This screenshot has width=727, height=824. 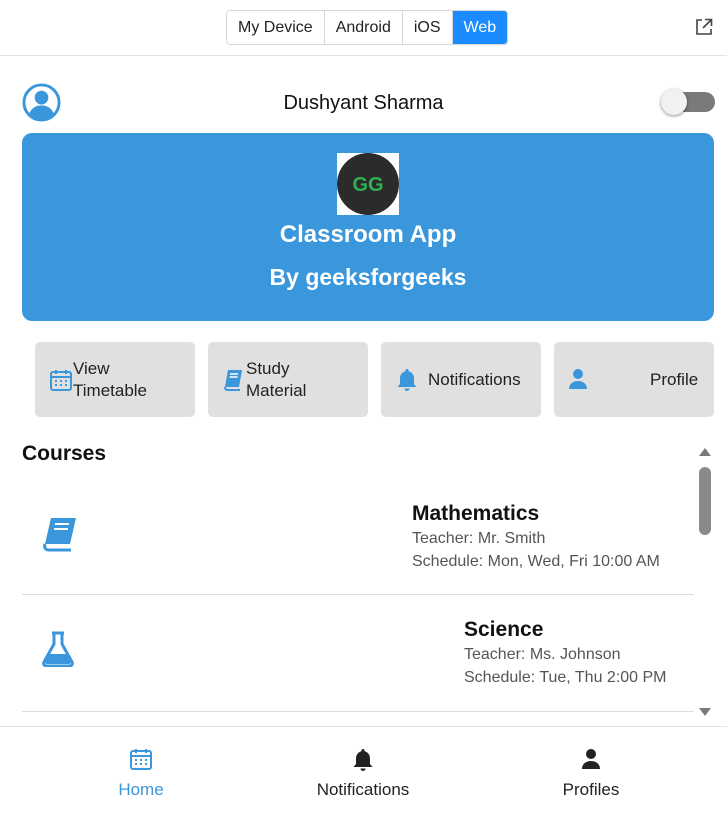 I want to click on platform-tab-ios: iOS, so click(x=427, y=27).